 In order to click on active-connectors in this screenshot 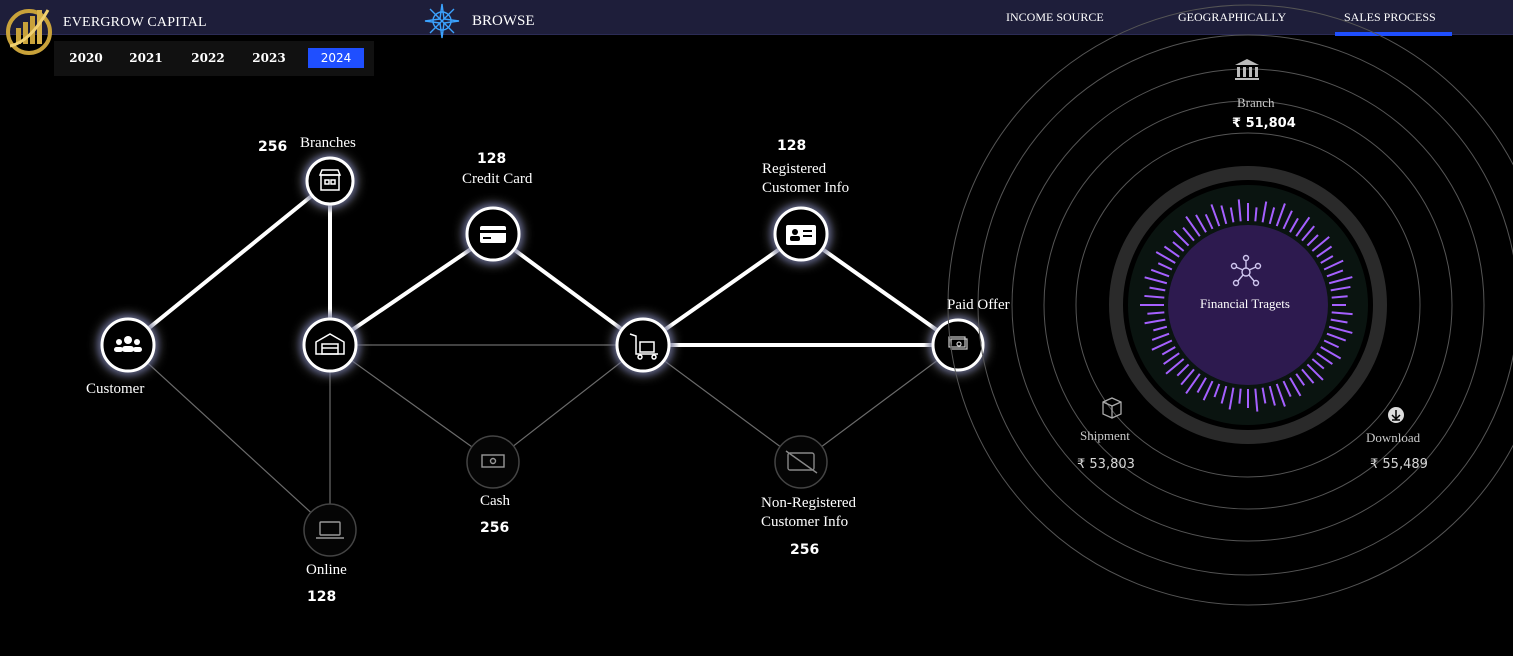, I will do `click(543, 263)`.